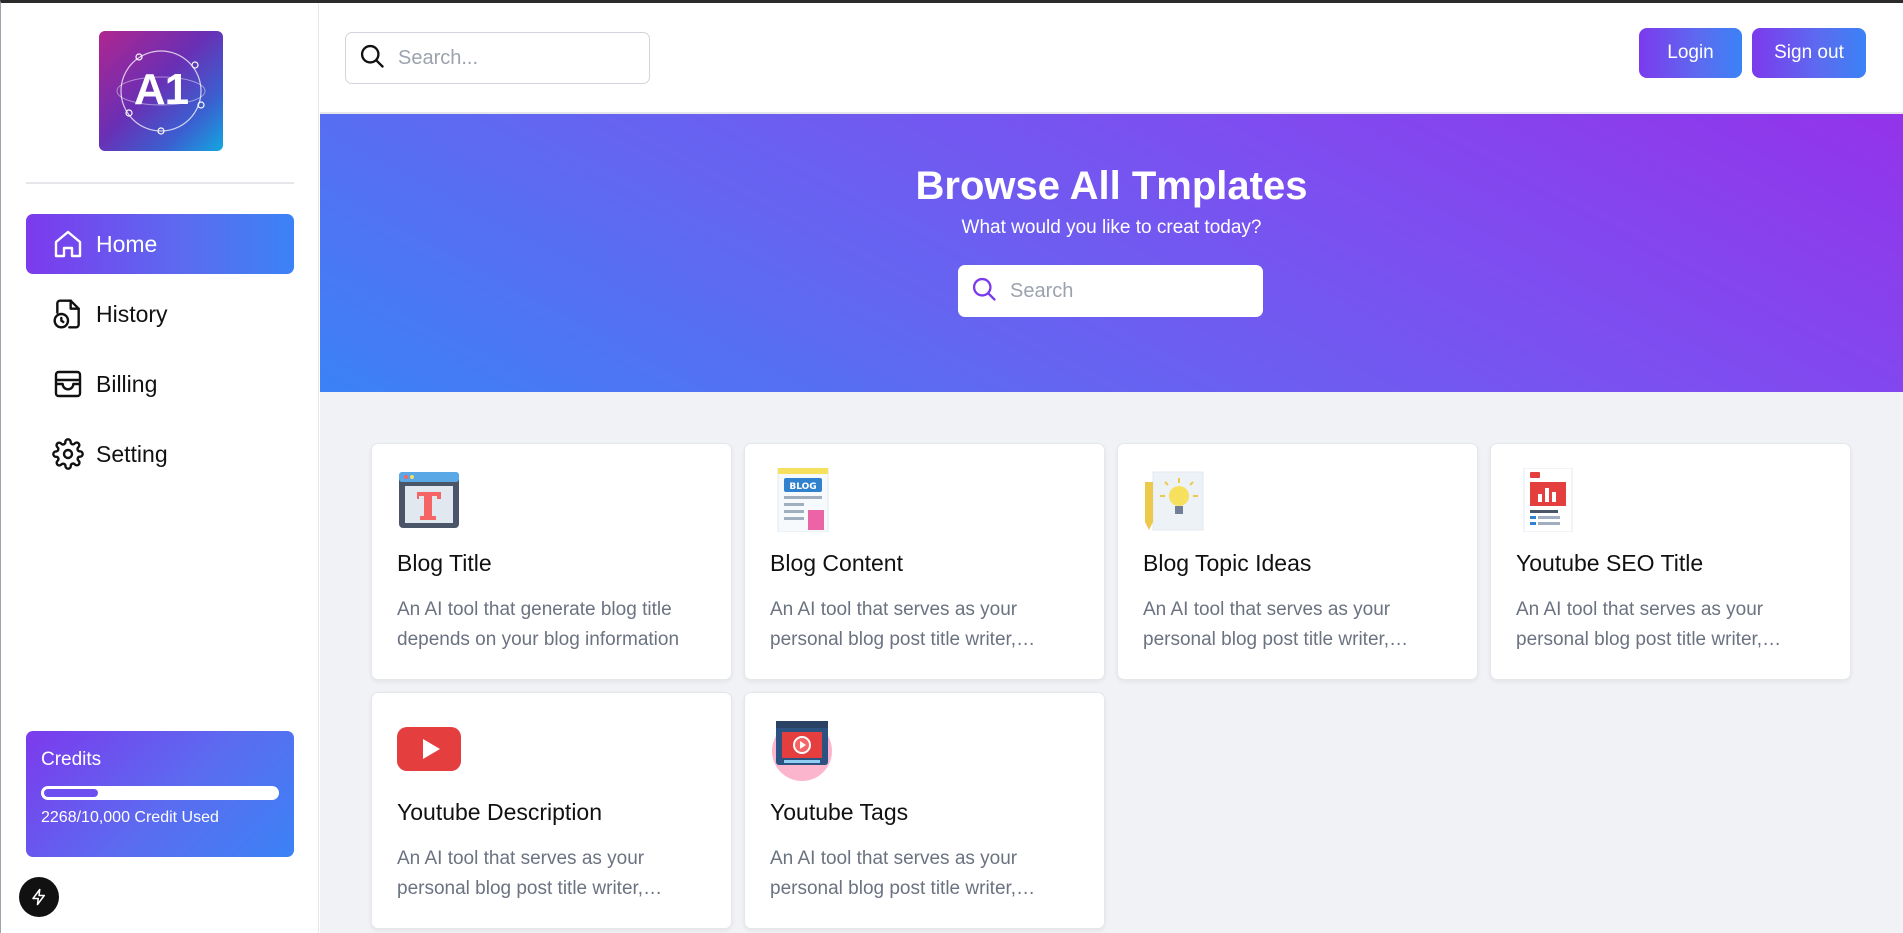 The image size is (1903, 933). What do you see at coordinates (802, 749) in the screenshot?
I see `video-tags-icon` at bounding box center [802, 749].